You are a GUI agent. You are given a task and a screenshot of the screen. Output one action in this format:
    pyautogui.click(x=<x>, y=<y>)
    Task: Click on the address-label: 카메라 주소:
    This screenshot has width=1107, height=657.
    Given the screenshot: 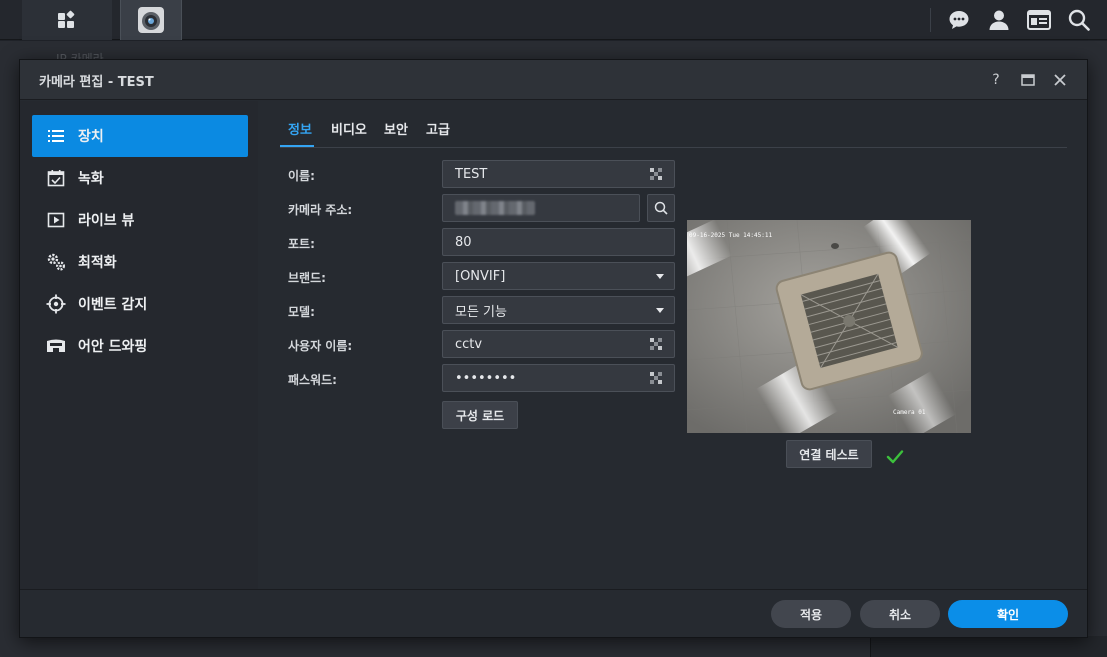 What is the action you would take?
    pyautogui.click(x=320, y=210)
    